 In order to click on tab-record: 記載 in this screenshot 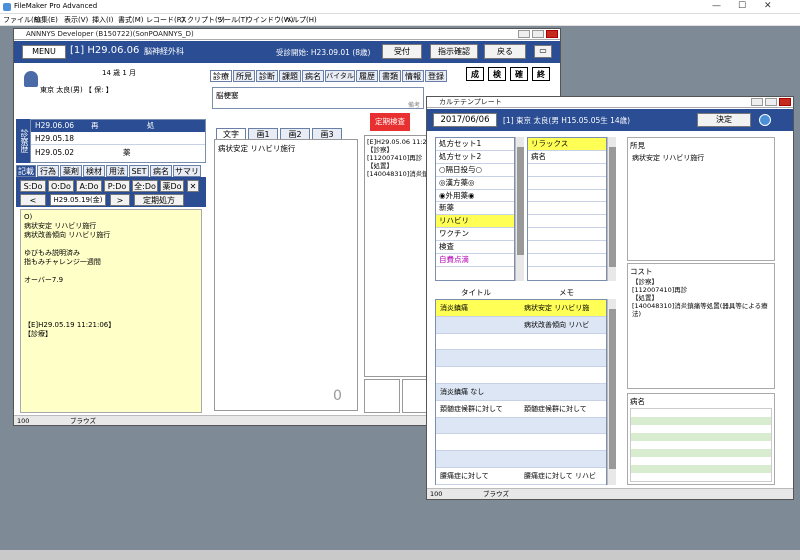, I will do `click(26, 171)`.